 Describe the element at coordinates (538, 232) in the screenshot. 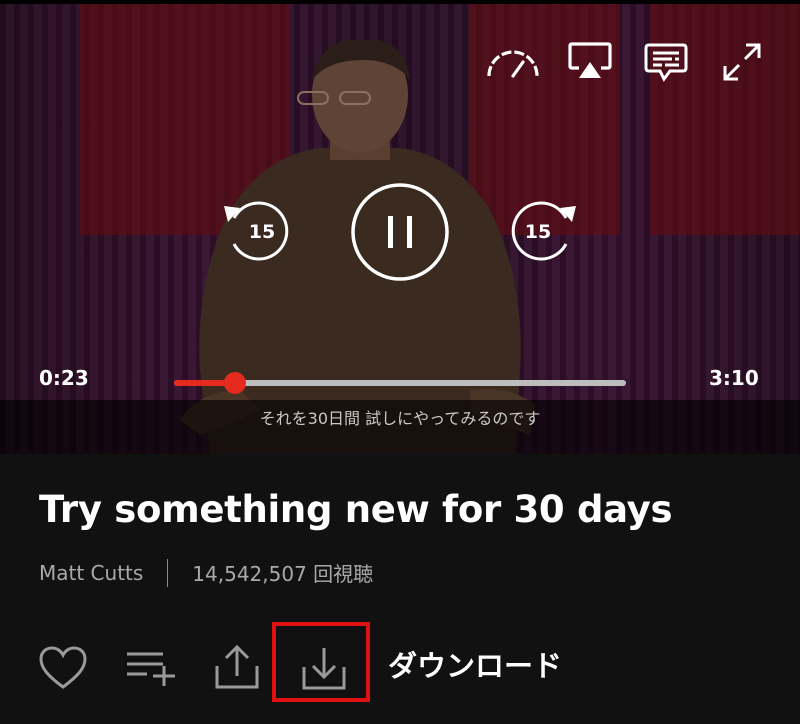

I see `skip-forward-seconds: 15` at that location.